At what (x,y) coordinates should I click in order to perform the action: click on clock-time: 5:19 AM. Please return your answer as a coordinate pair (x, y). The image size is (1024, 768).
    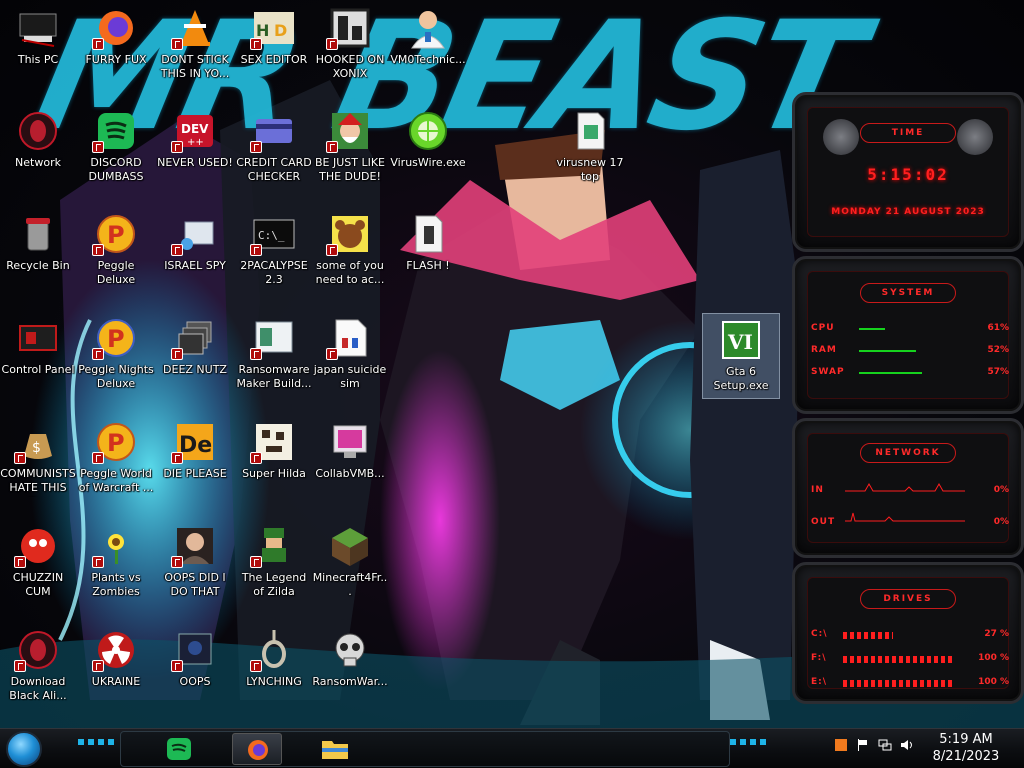
    Looking at the image, I should click on (966, 739).